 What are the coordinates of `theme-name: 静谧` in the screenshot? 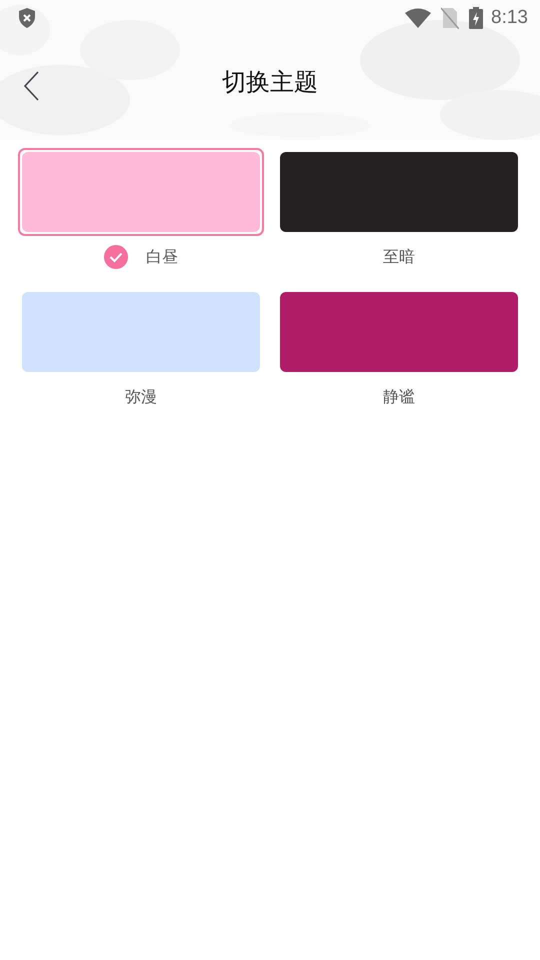 It's located at (399, 397).